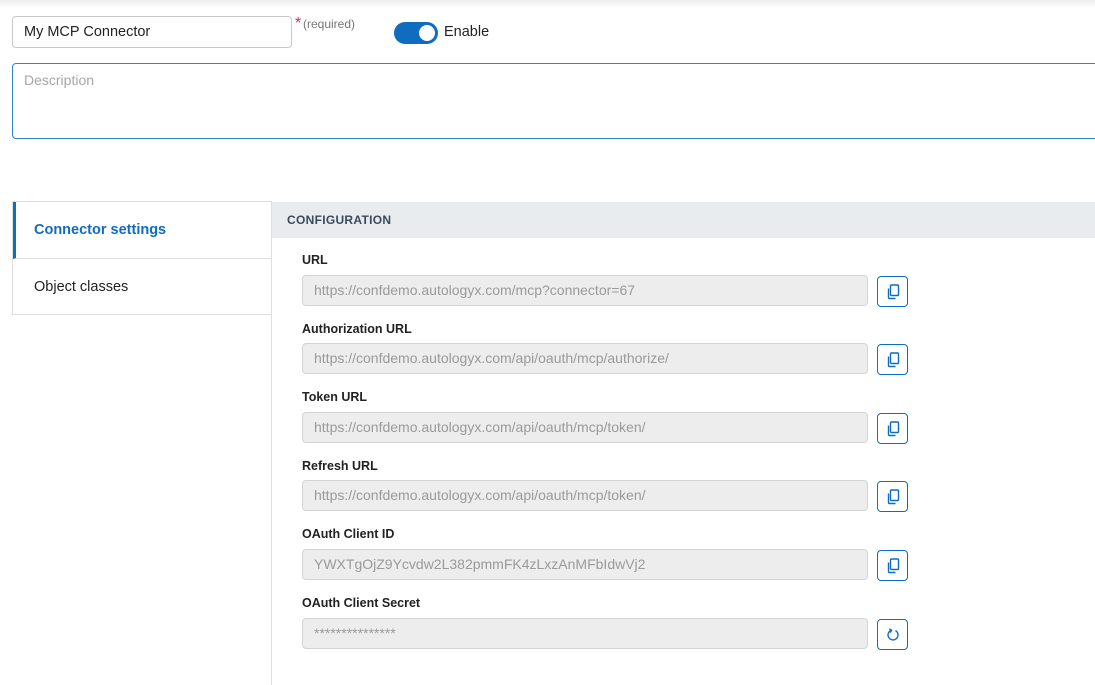 The height and width of the screenshot is (685, 1095). I want to click on top-bar-shadow, so click(547, 4).